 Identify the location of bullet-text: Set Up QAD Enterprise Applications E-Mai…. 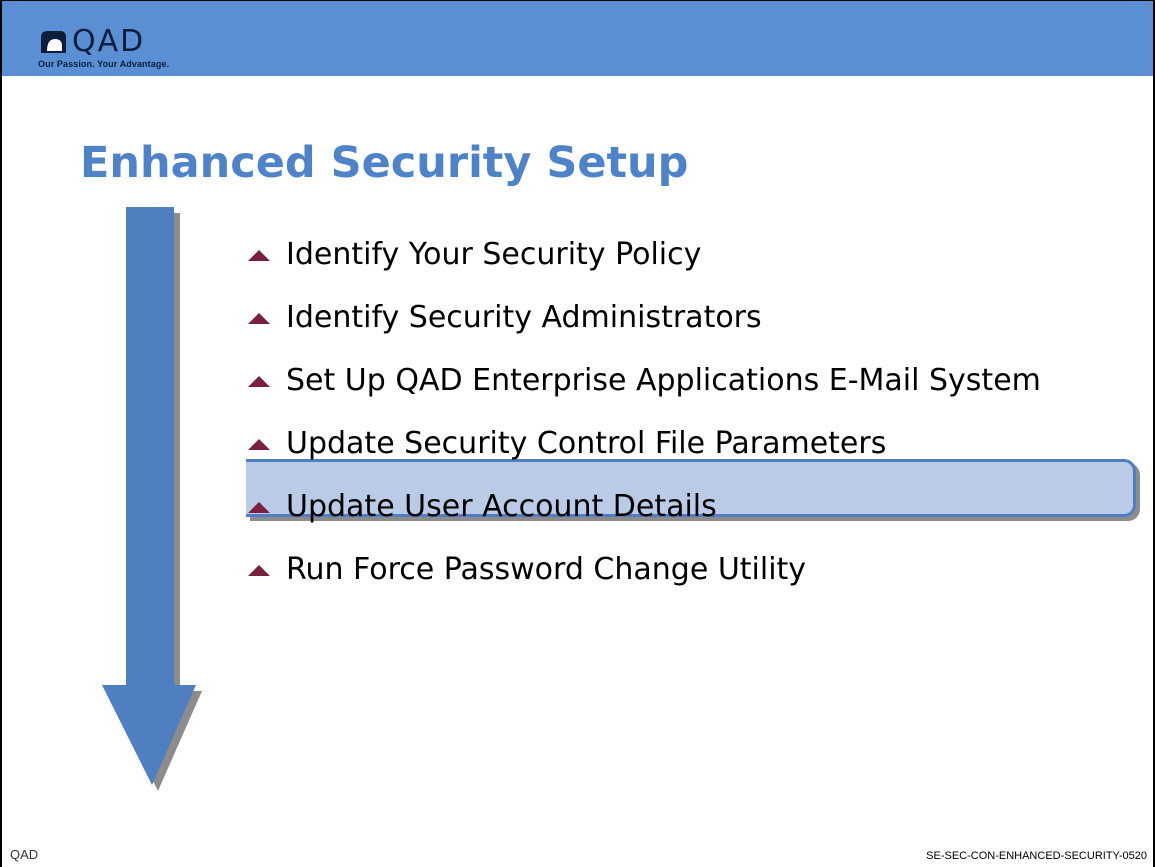
(663, 380).